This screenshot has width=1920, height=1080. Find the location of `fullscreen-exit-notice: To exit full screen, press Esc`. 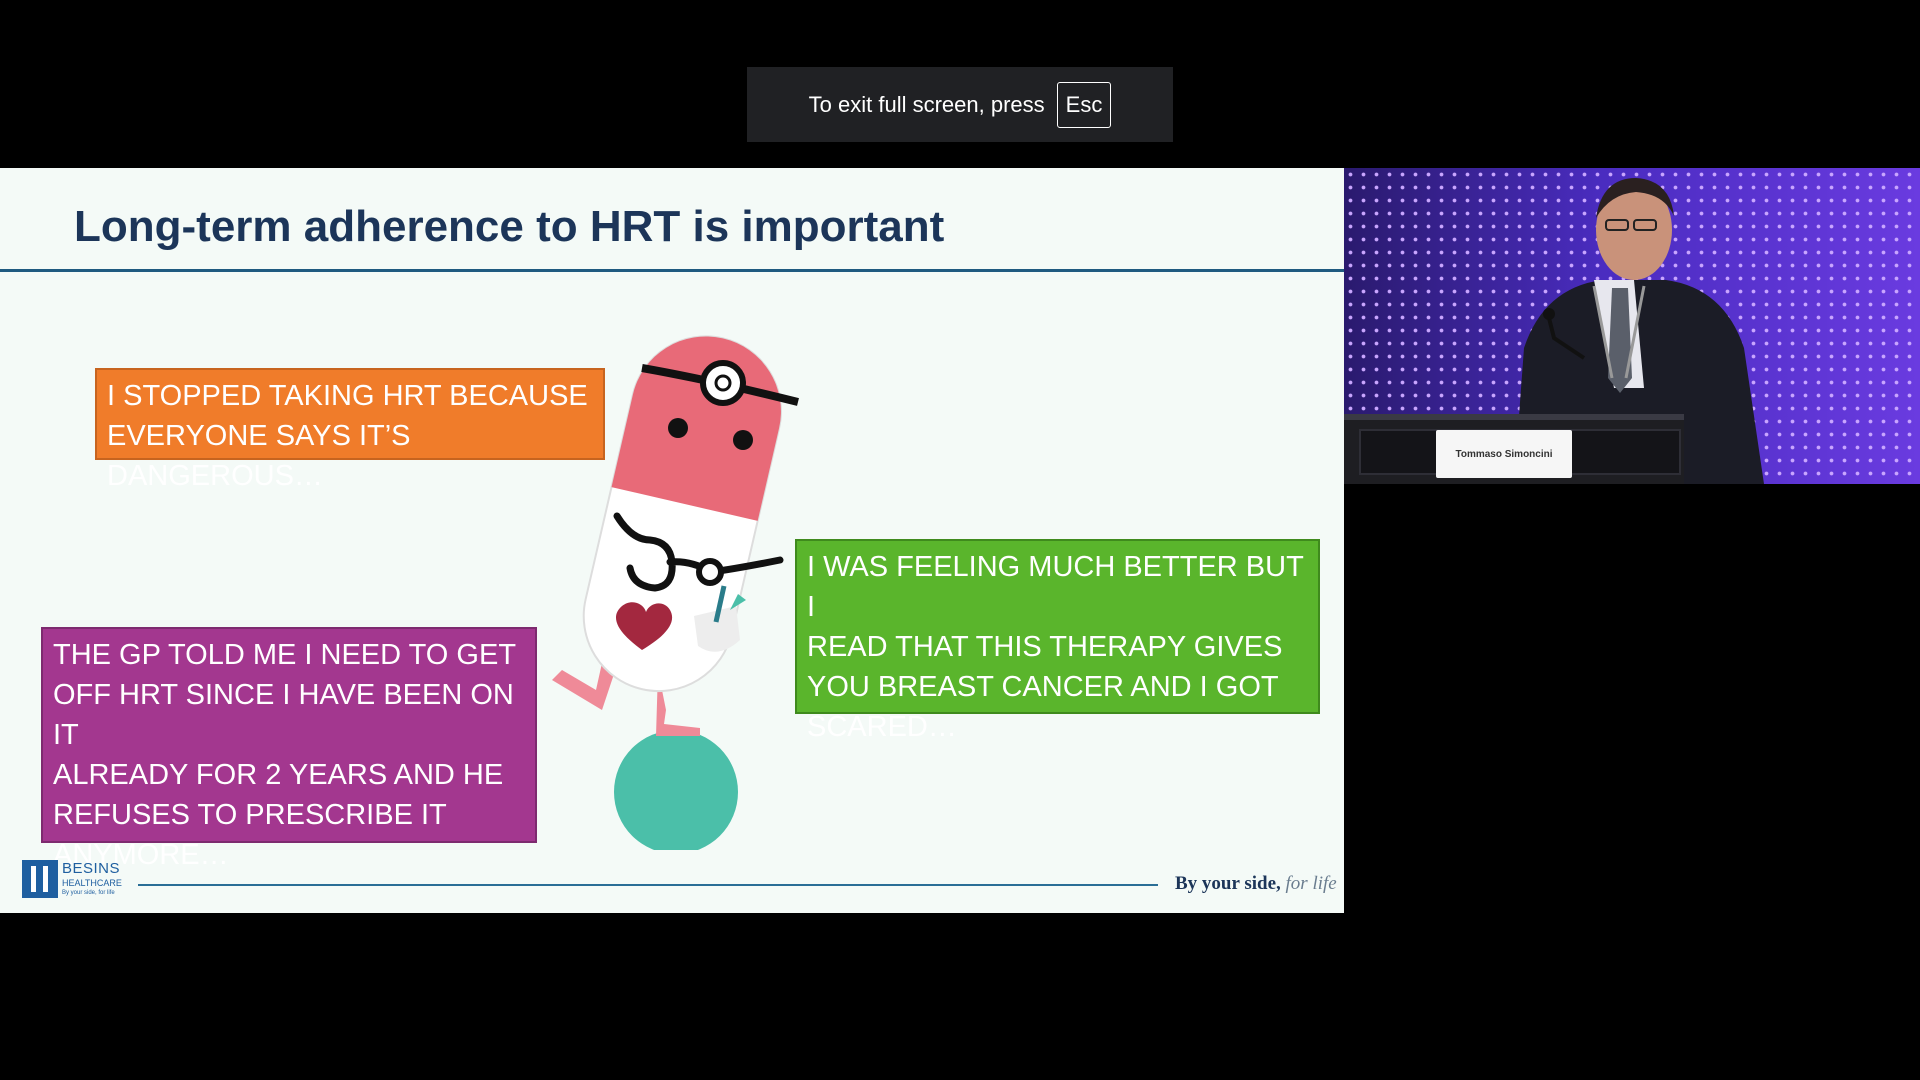

fullscreen-exit-notice: To exit full screen, press Esc is located at coordinates (960, 104).